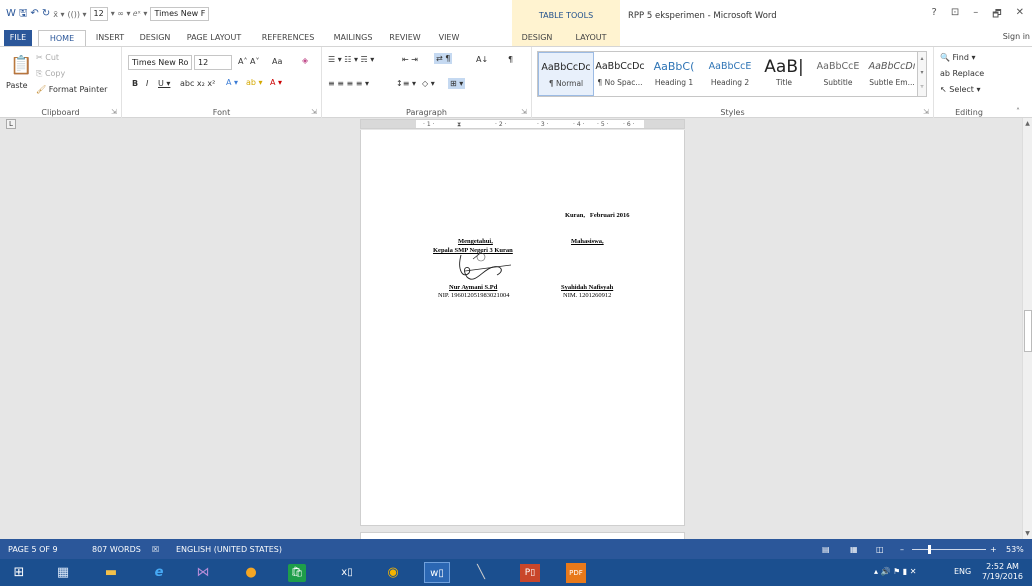 The width and height of the screenshot is (1032, 586). I want to click on help-icon: ?, so click(934, 15).